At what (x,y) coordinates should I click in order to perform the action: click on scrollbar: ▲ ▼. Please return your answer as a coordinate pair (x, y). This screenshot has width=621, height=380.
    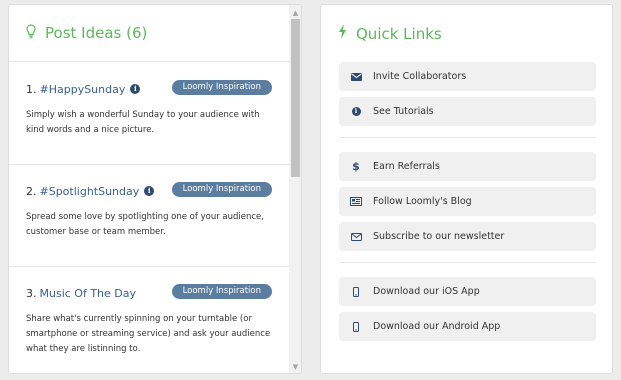
    Looking at the image, I should click on (295, 189).